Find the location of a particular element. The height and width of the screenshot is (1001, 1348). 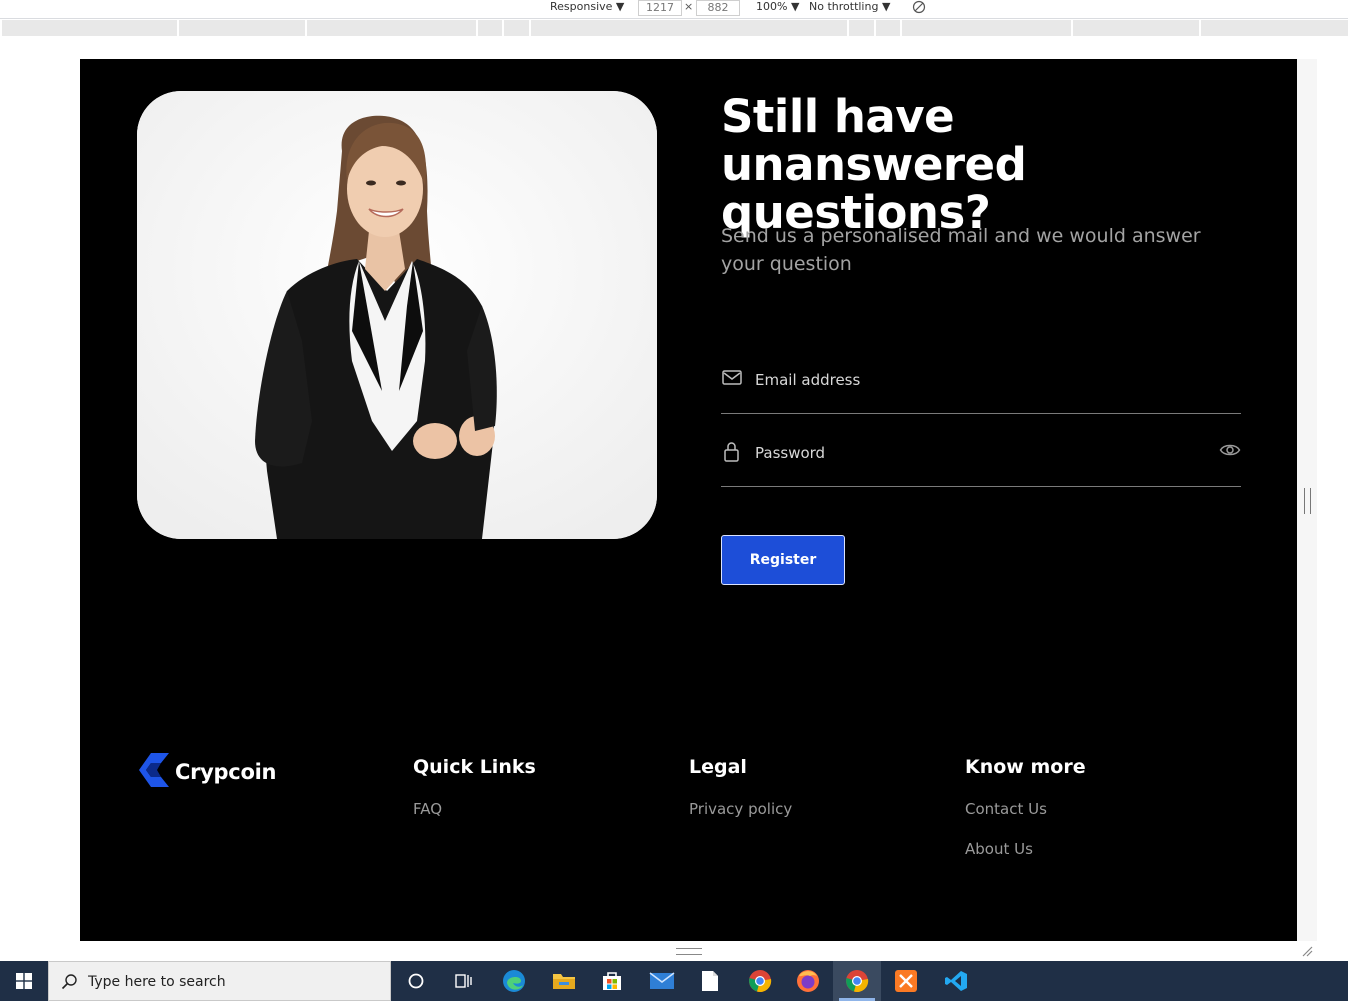

footer-heading: Legal is located at coordinates (718, 767).